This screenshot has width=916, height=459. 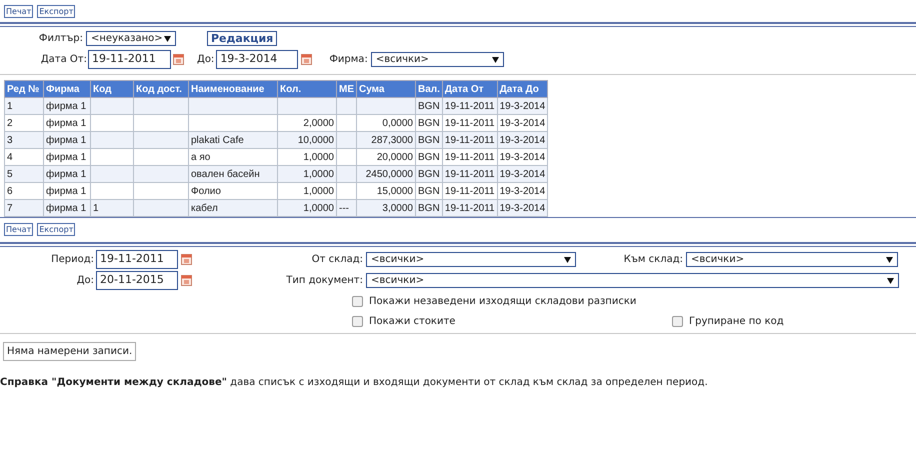 I want to click on field-label: Период:, so click(x=72, y=260).